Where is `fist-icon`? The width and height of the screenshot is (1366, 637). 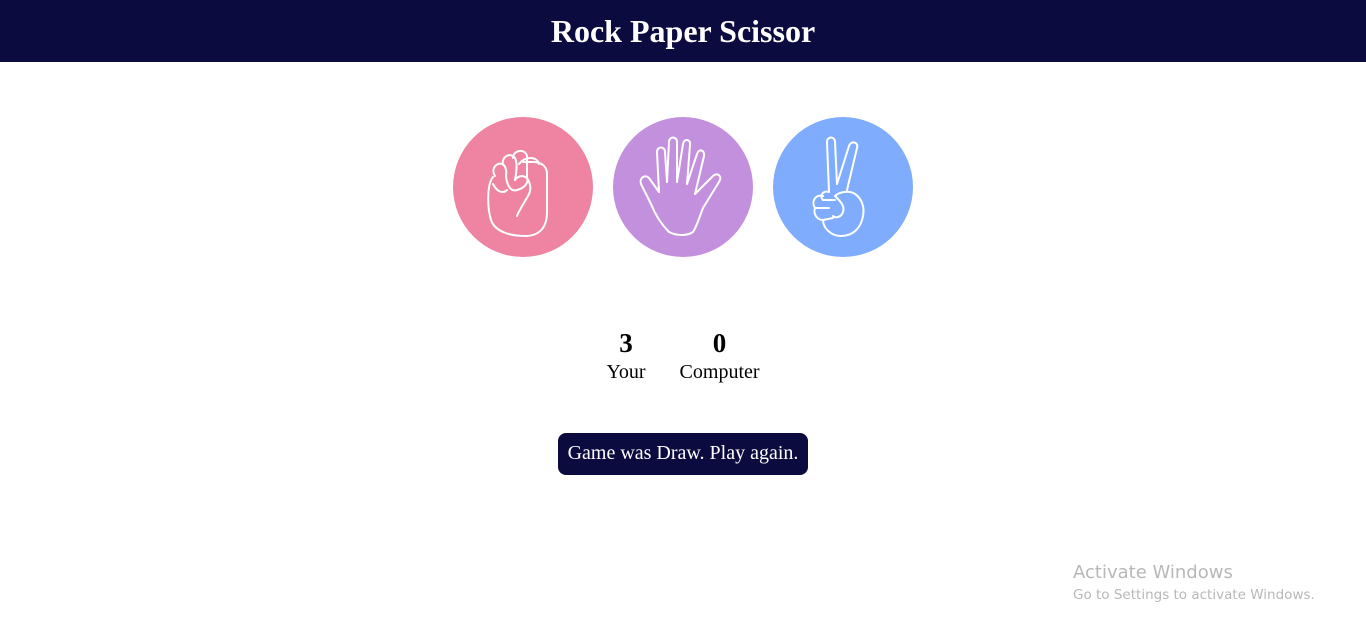 fist-icon is located at coordinates (517, 193).